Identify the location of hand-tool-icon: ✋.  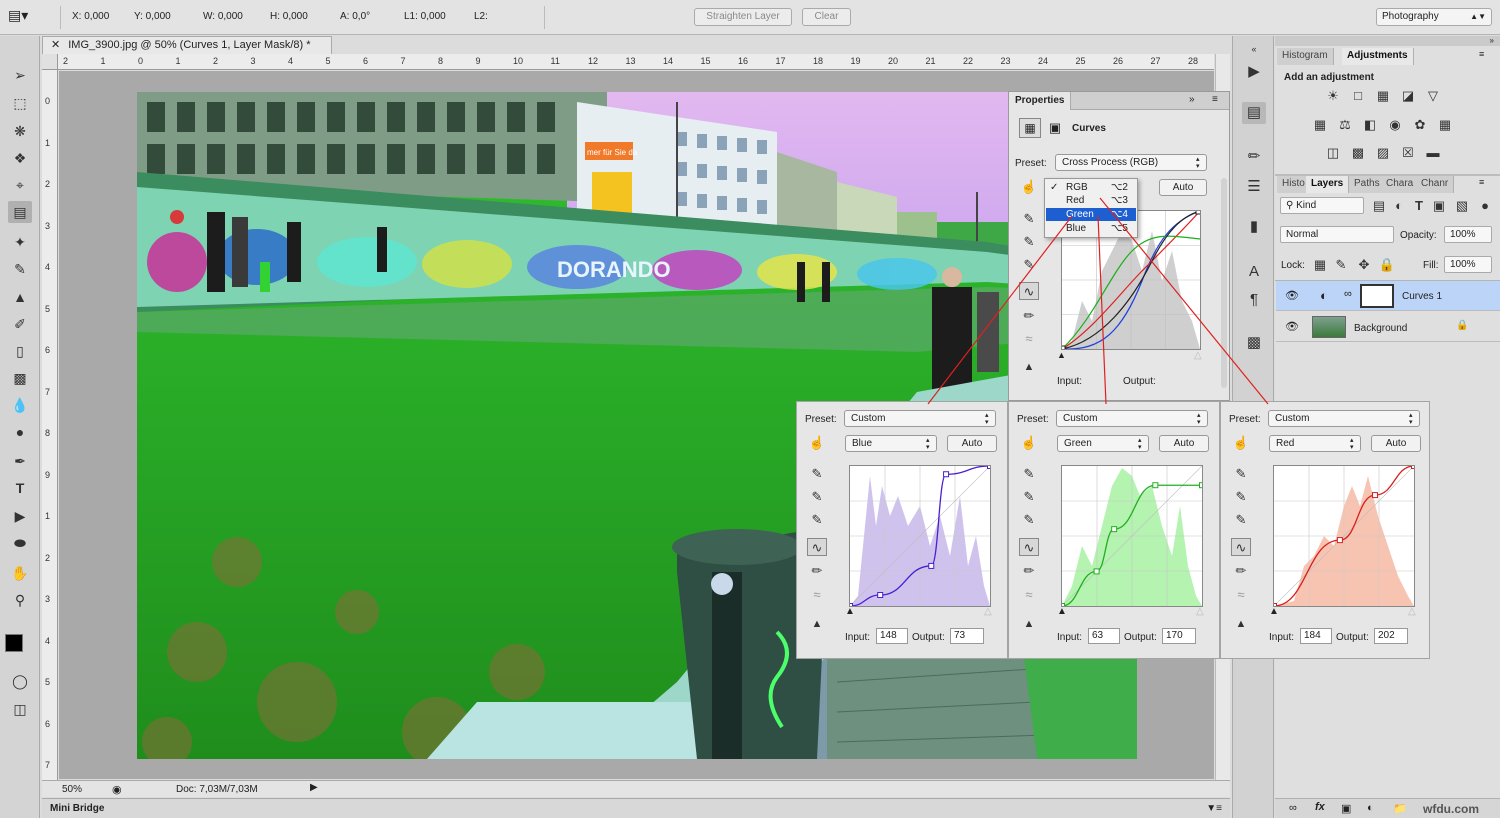
(20, 573).